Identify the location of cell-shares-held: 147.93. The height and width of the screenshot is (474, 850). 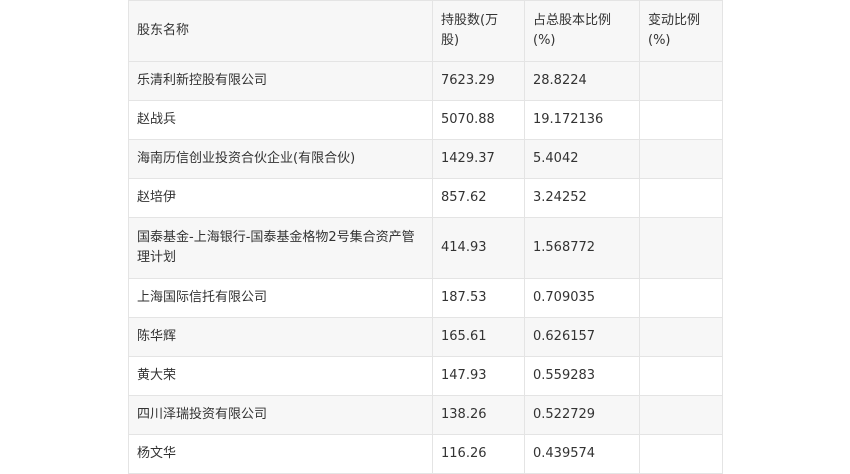
(478, 376).